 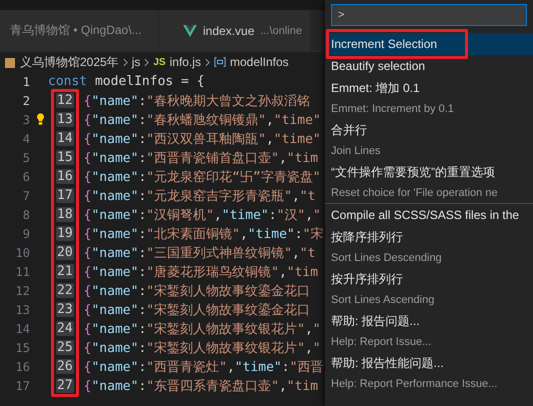 I want to click on line-number: 13, so click(x=22, y=309).